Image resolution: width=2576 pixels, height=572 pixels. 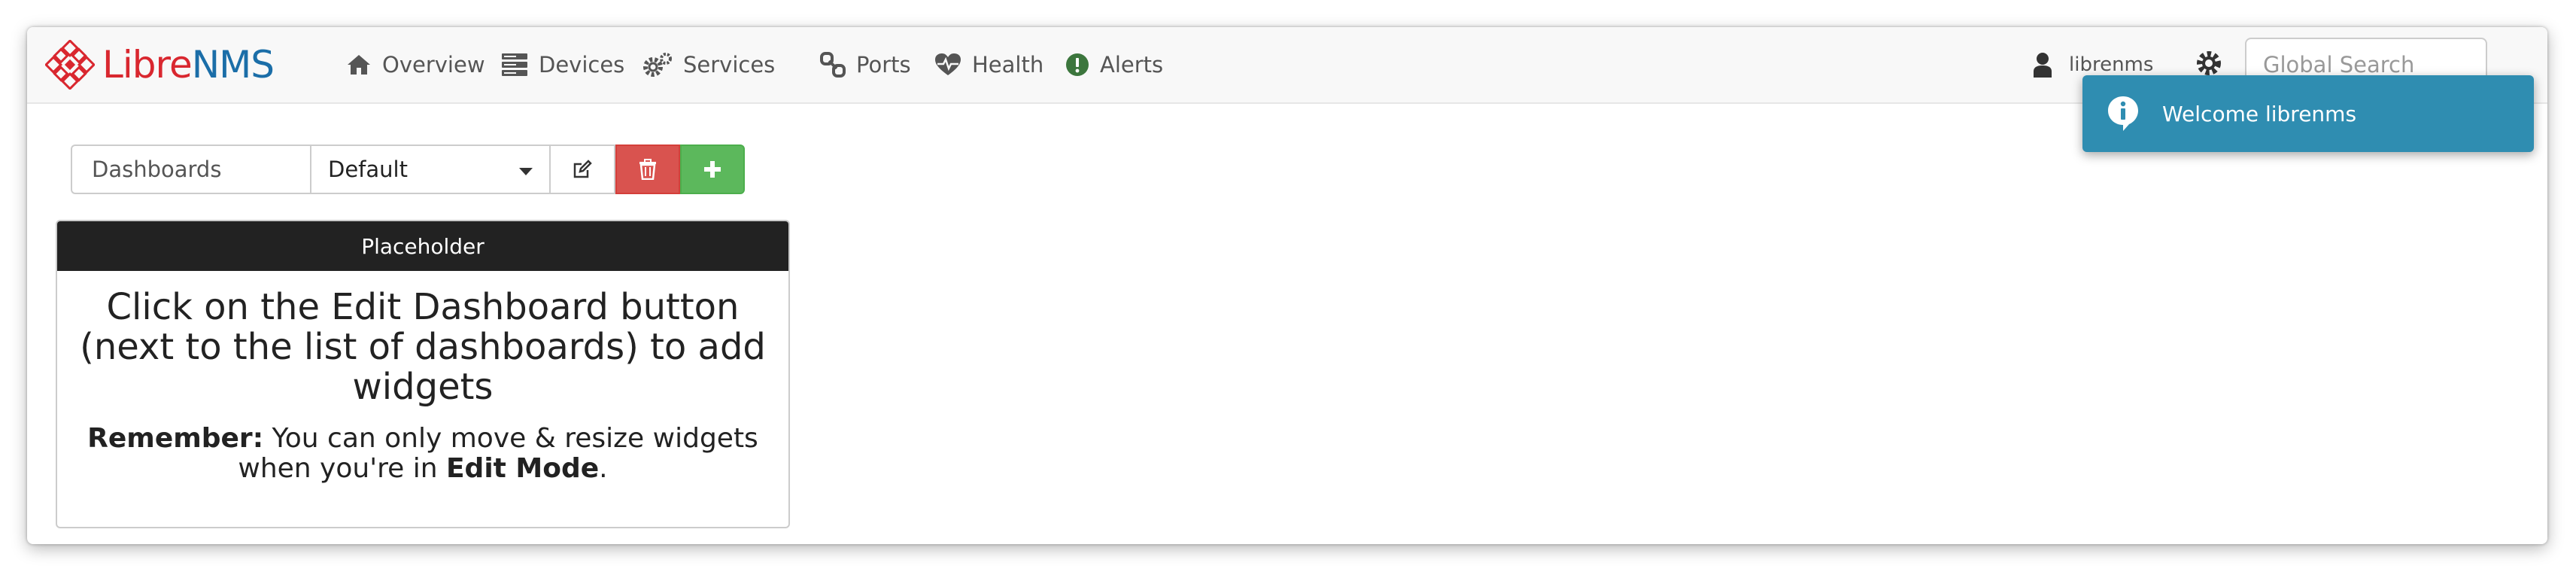 What do you see at coordinates (1008, 65) in the screenshot?
I see `nav-health-label: Health` at bounding box center [1008, 65].